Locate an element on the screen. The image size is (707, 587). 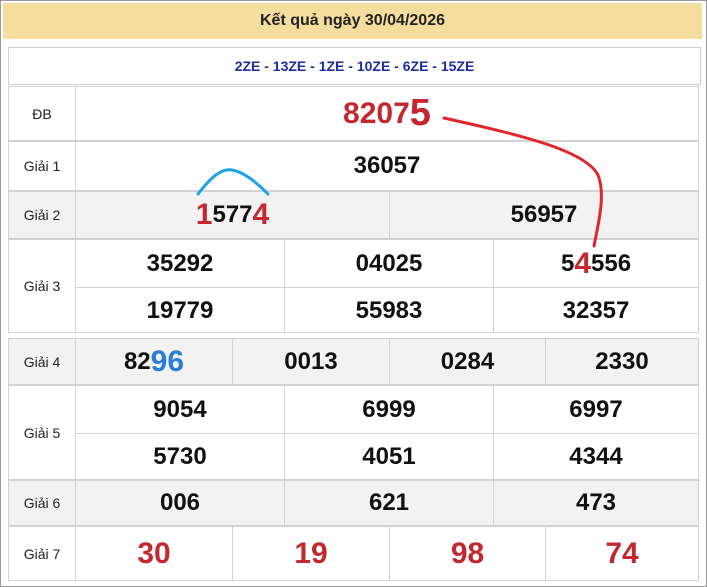
label-prize-1: Giải 1 is located at coordinates (42, 166).